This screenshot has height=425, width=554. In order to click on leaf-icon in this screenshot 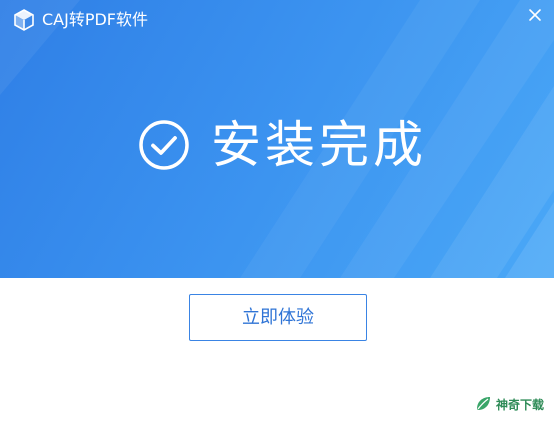, I will do `click(483, 403)`.